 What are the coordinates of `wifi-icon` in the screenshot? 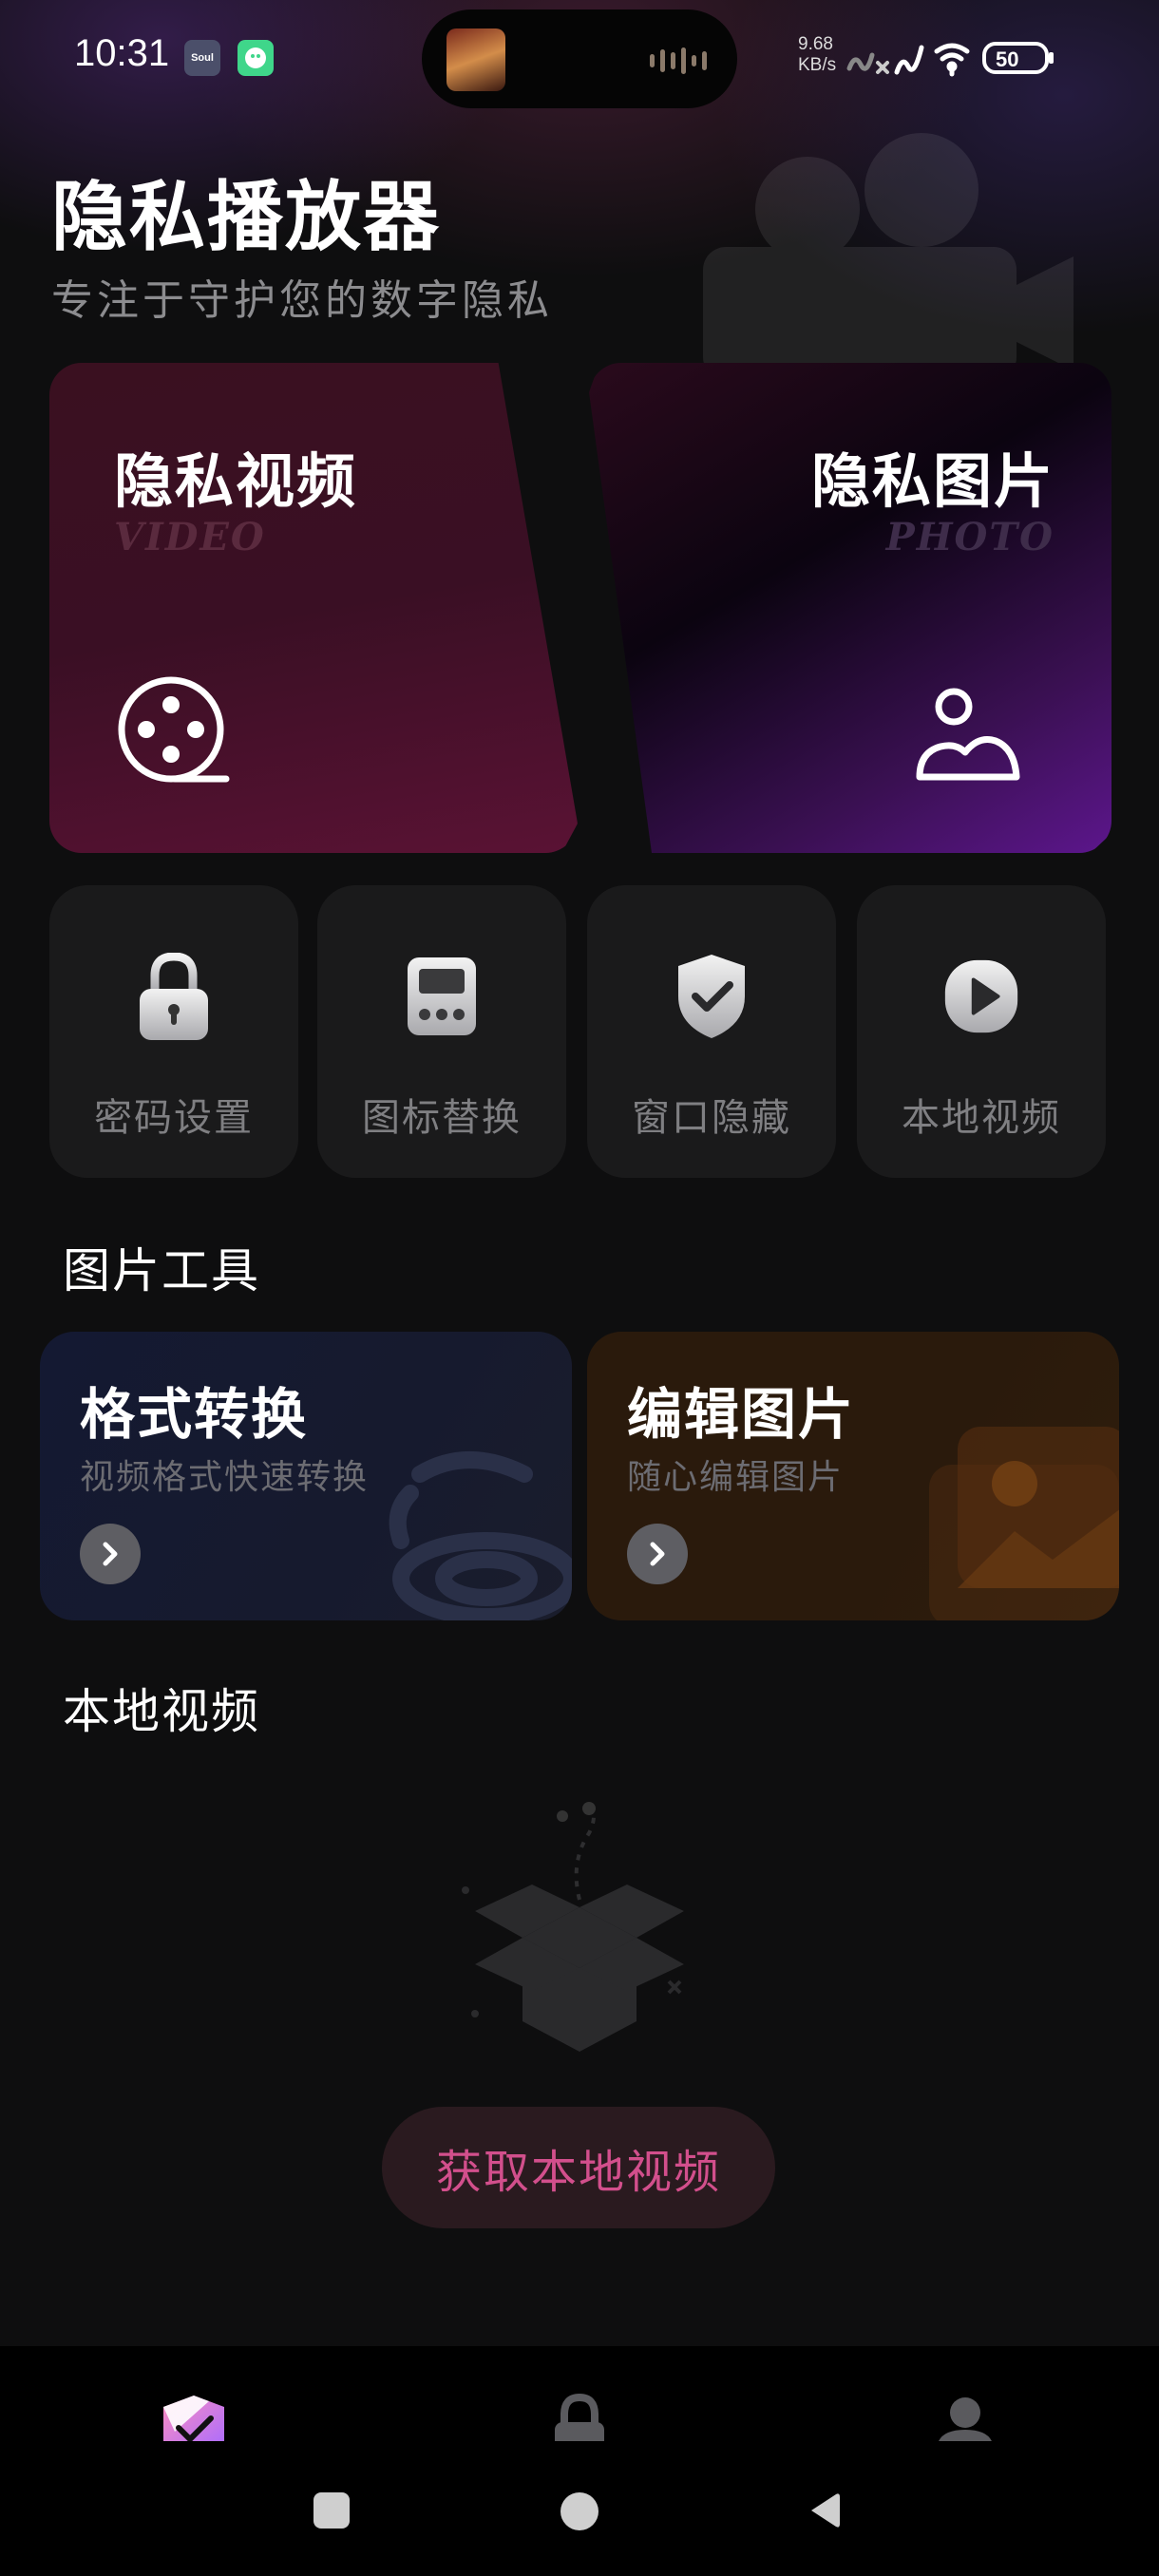 It's located at (952, 60).